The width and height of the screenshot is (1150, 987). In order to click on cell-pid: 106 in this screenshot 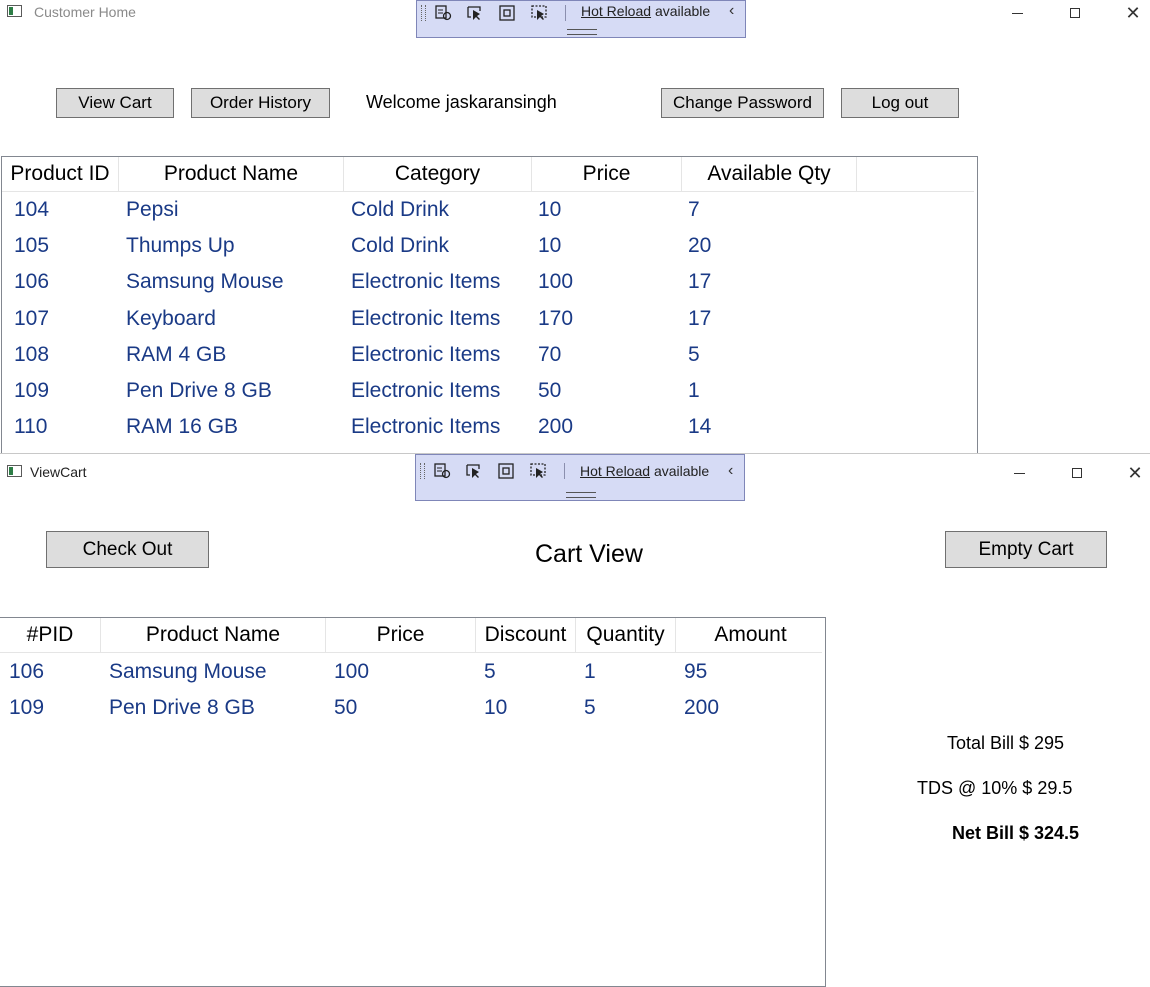, I will do `click(27, 671)`.